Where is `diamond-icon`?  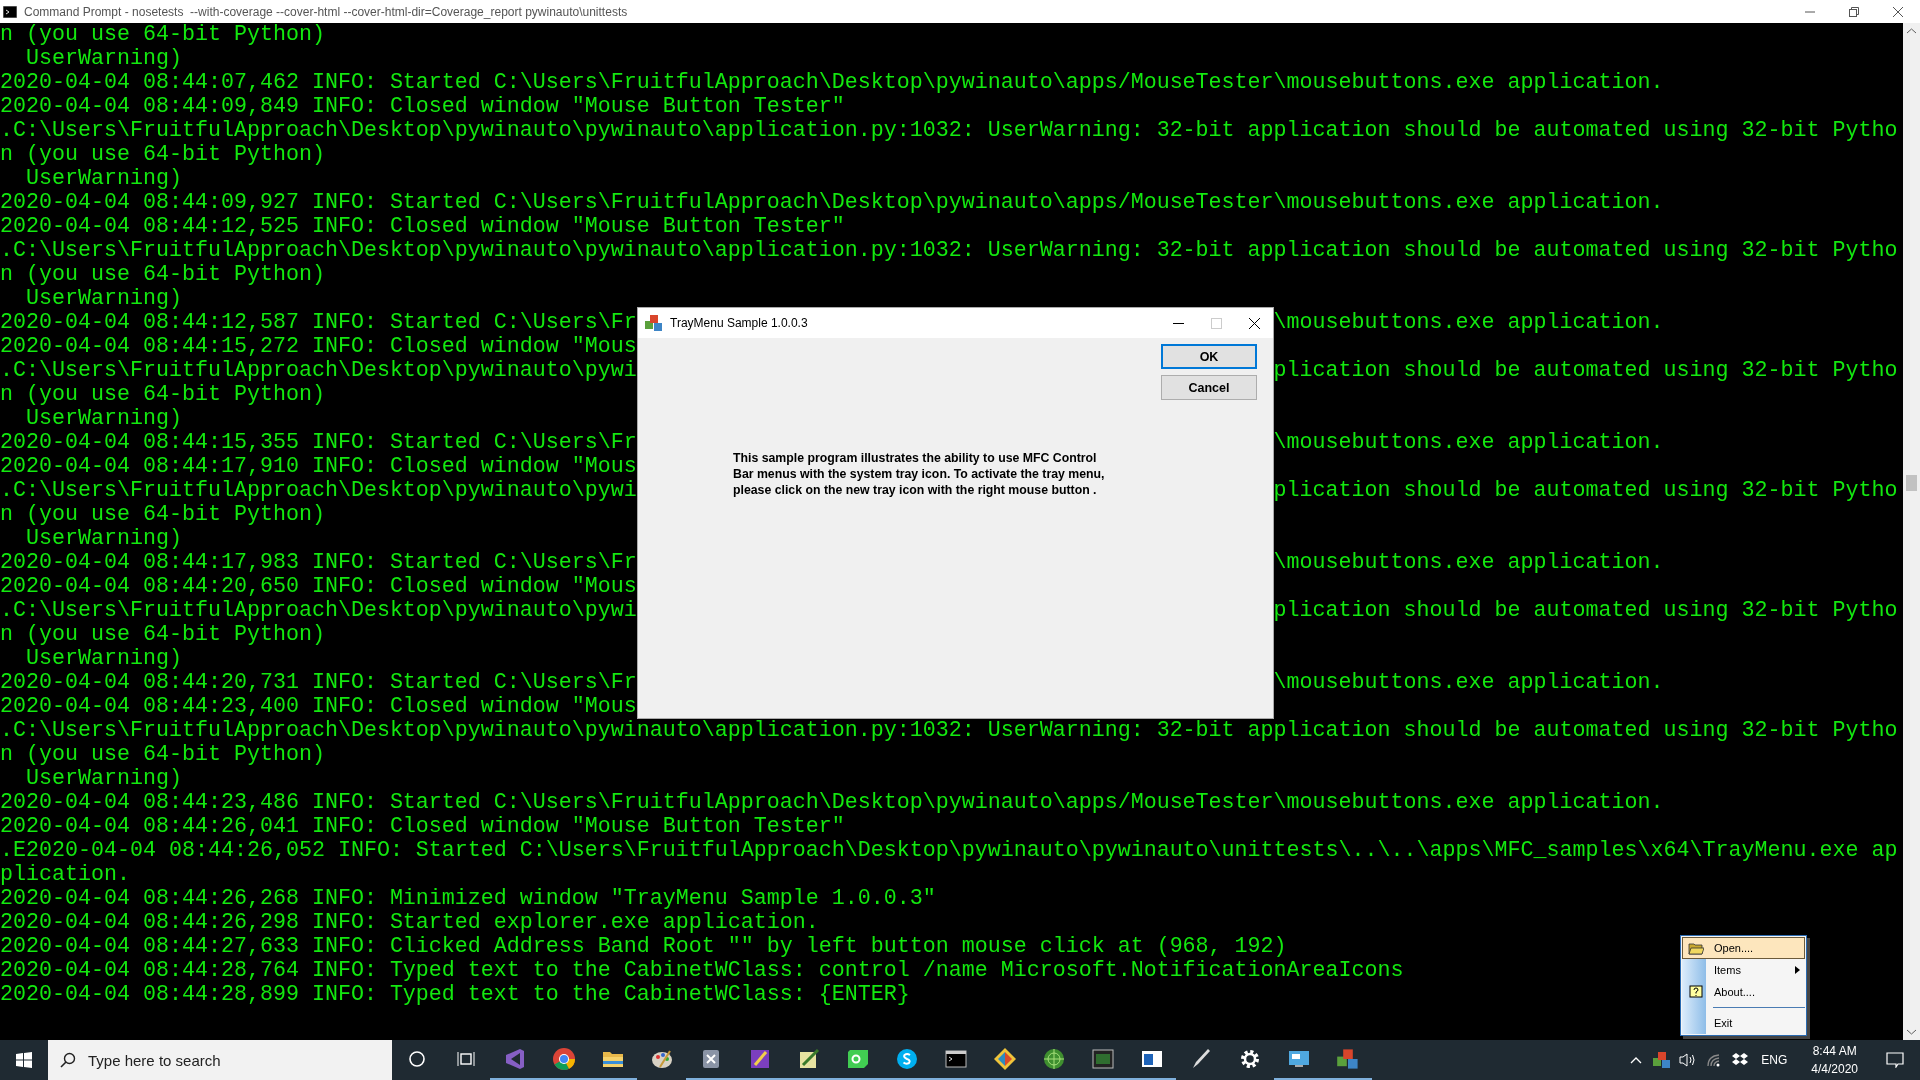
diamond-icon is located at coordinates (1004, 1059).